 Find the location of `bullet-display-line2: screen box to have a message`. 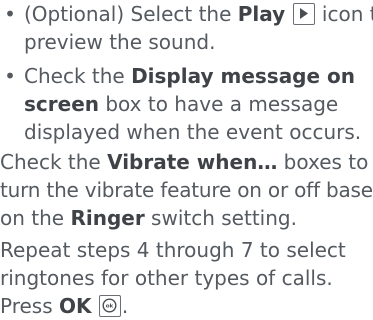

bullet-display-line2: screen box to have a message is located at coordinates (198, 104).